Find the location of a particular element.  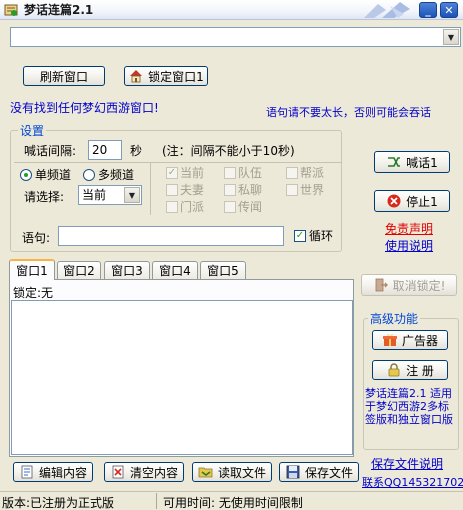

channel-checkbox-private is located at coordinates (230, 190).